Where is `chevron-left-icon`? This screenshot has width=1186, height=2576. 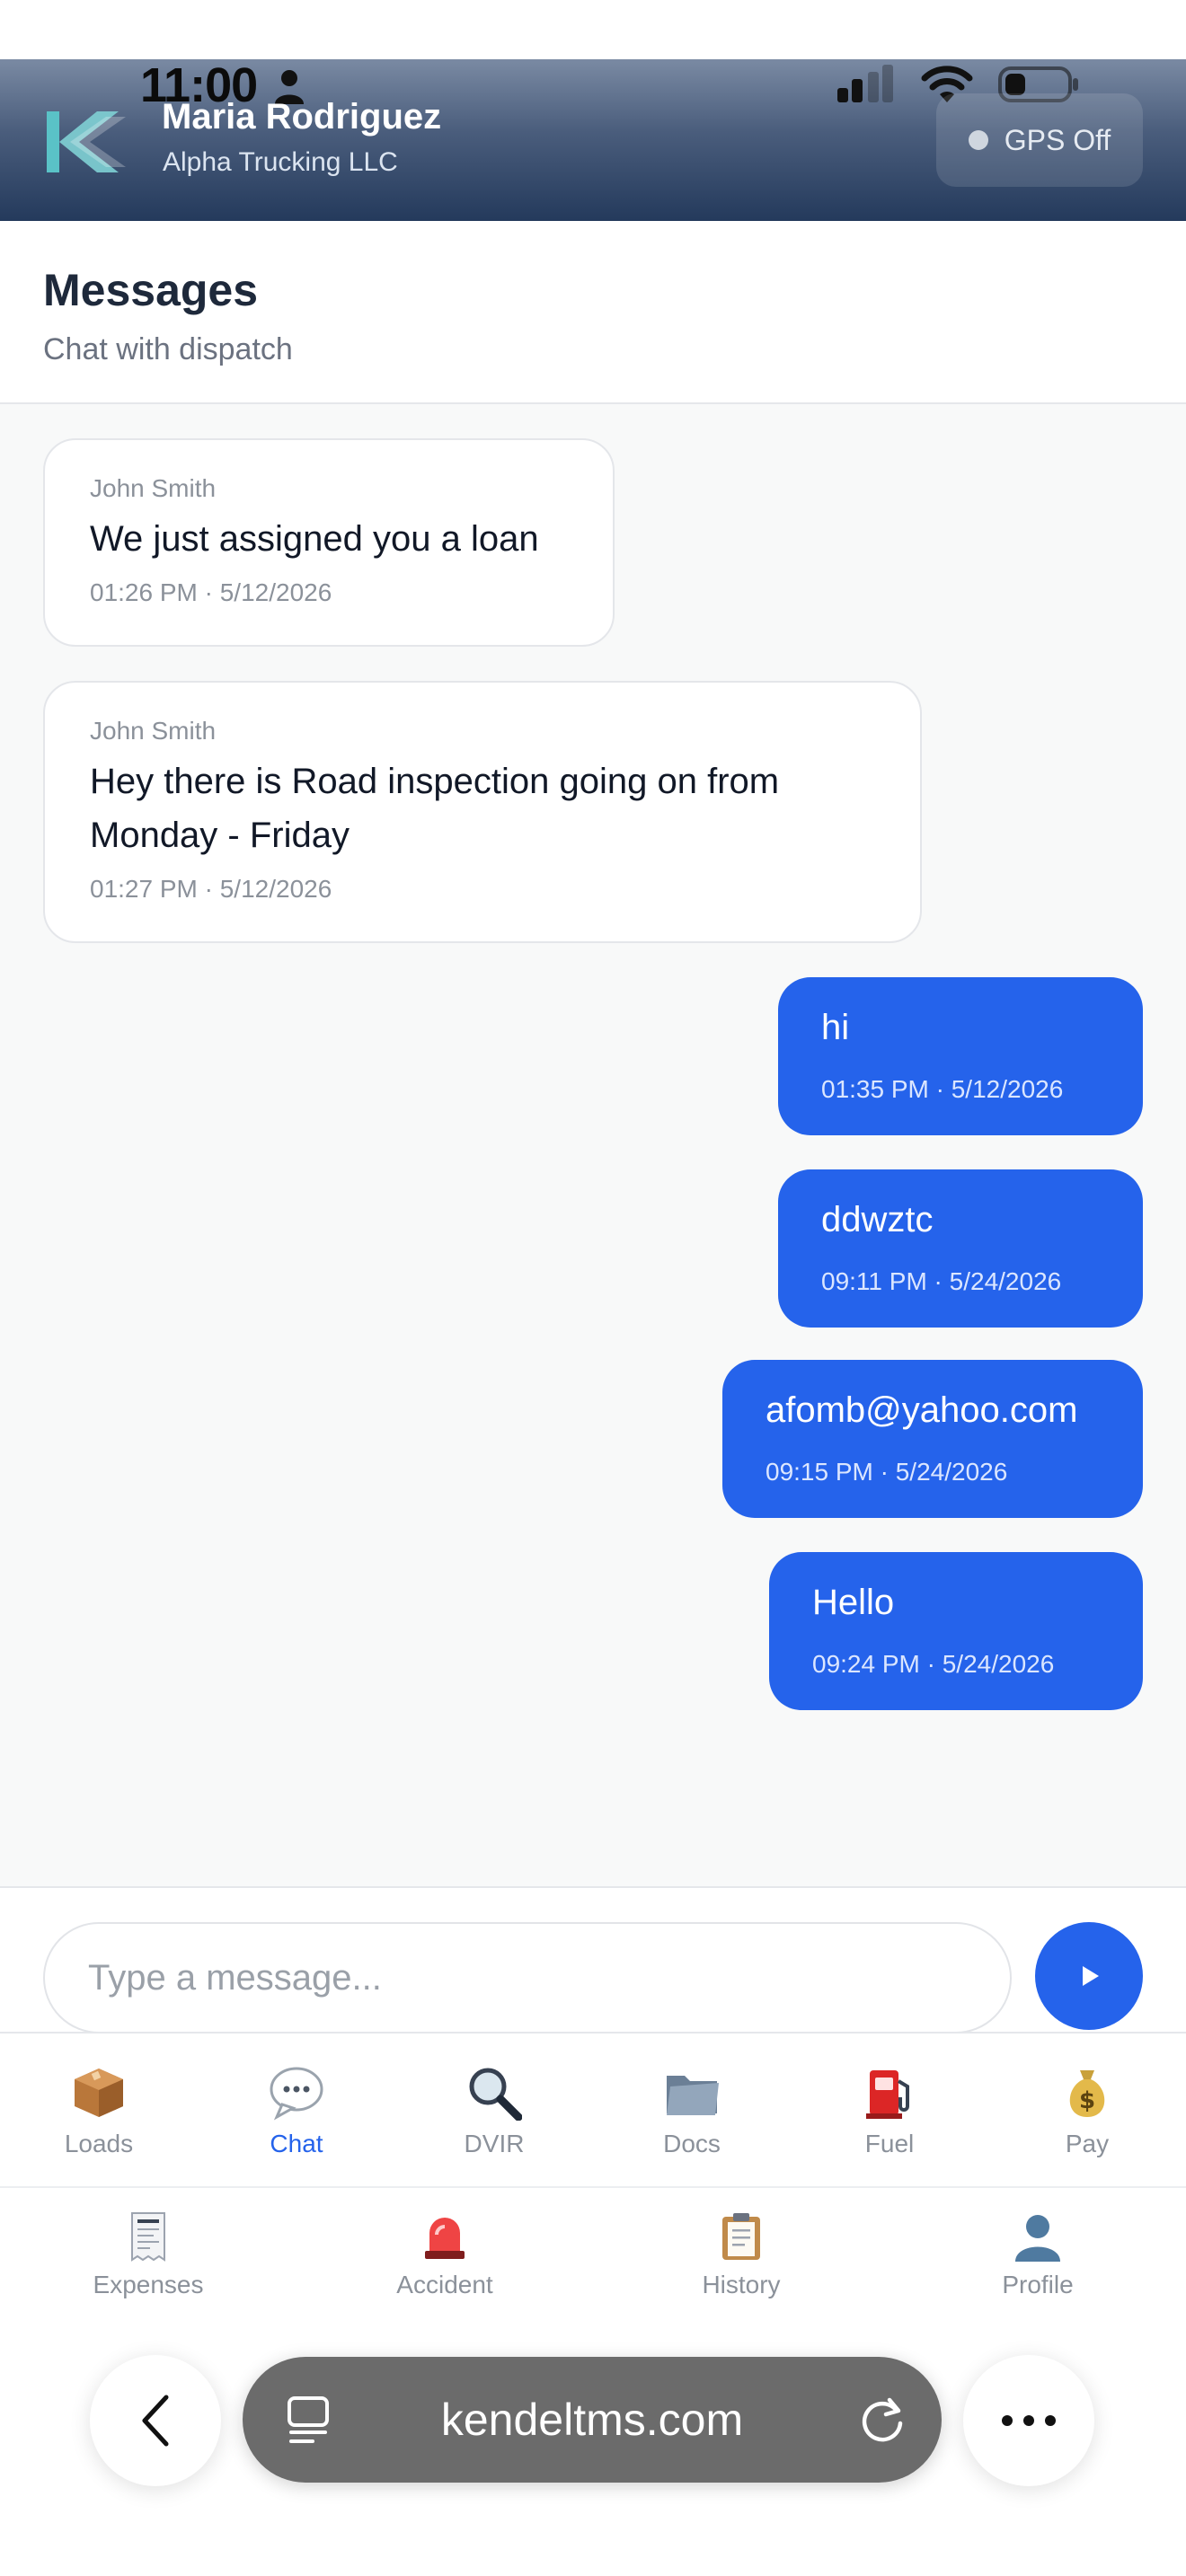 chevron-left-icon is located at coordinates (155, 2421).